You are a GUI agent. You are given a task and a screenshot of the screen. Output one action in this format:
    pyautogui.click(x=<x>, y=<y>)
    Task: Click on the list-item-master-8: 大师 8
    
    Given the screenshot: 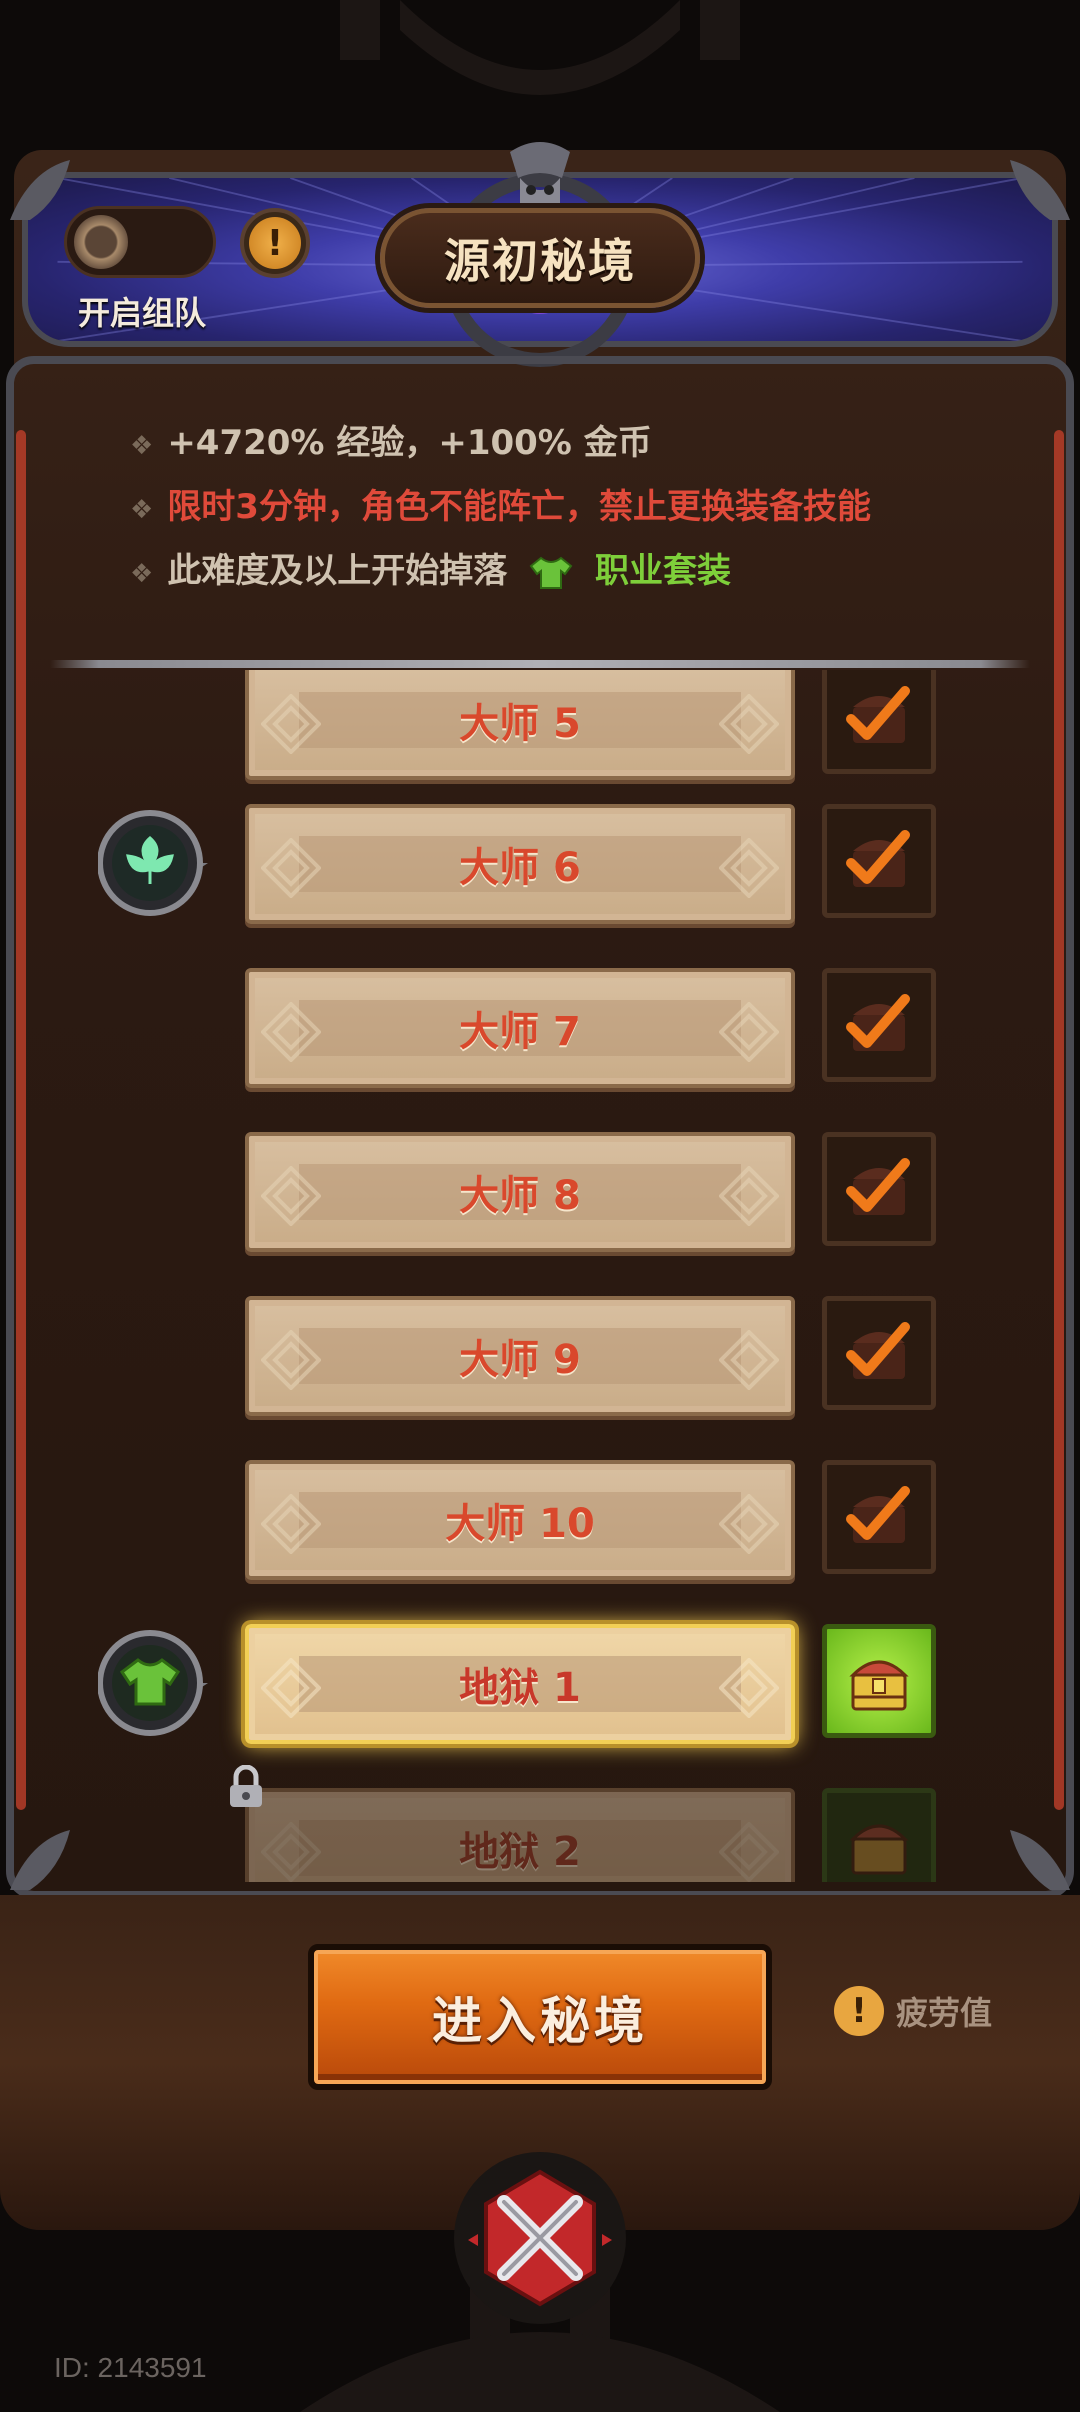 What is the action you would take?
    pyautogui.click(x=540, y=1197)
    